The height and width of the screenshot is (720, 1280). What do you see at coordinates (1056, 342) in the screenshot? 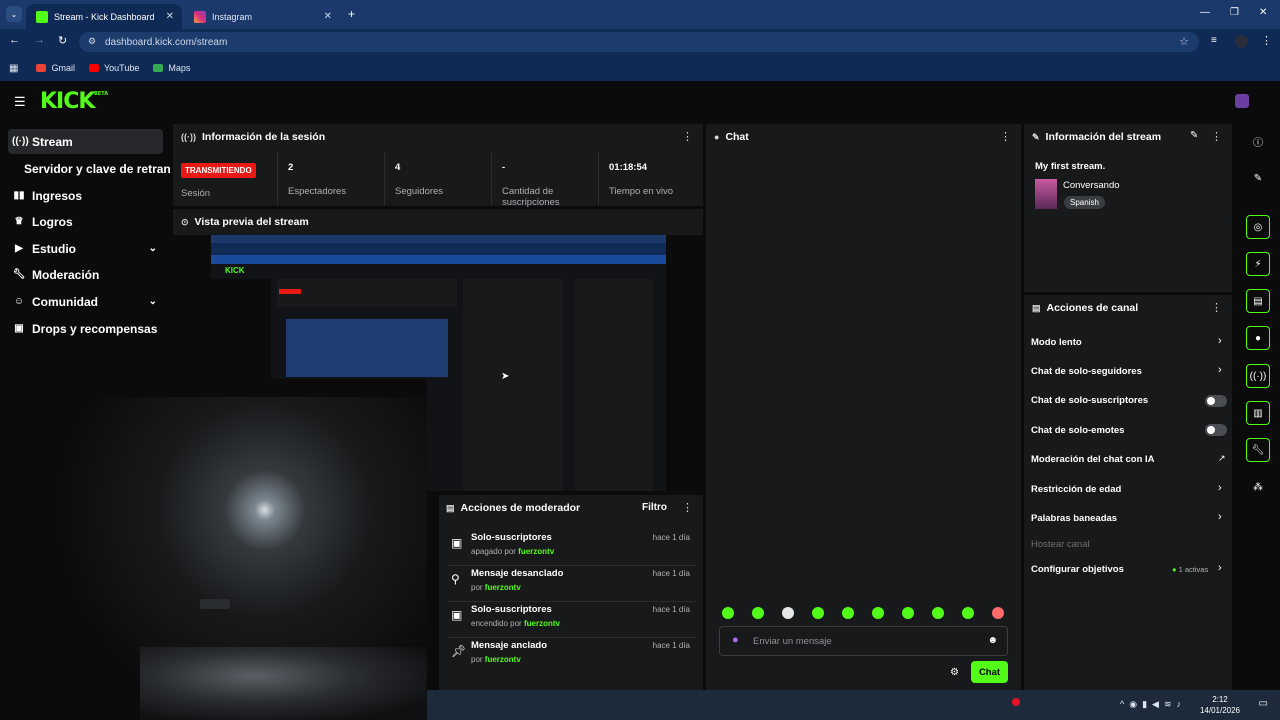
I see `action-slow-mode: Modo lento` at bounding box center [1056, 342].